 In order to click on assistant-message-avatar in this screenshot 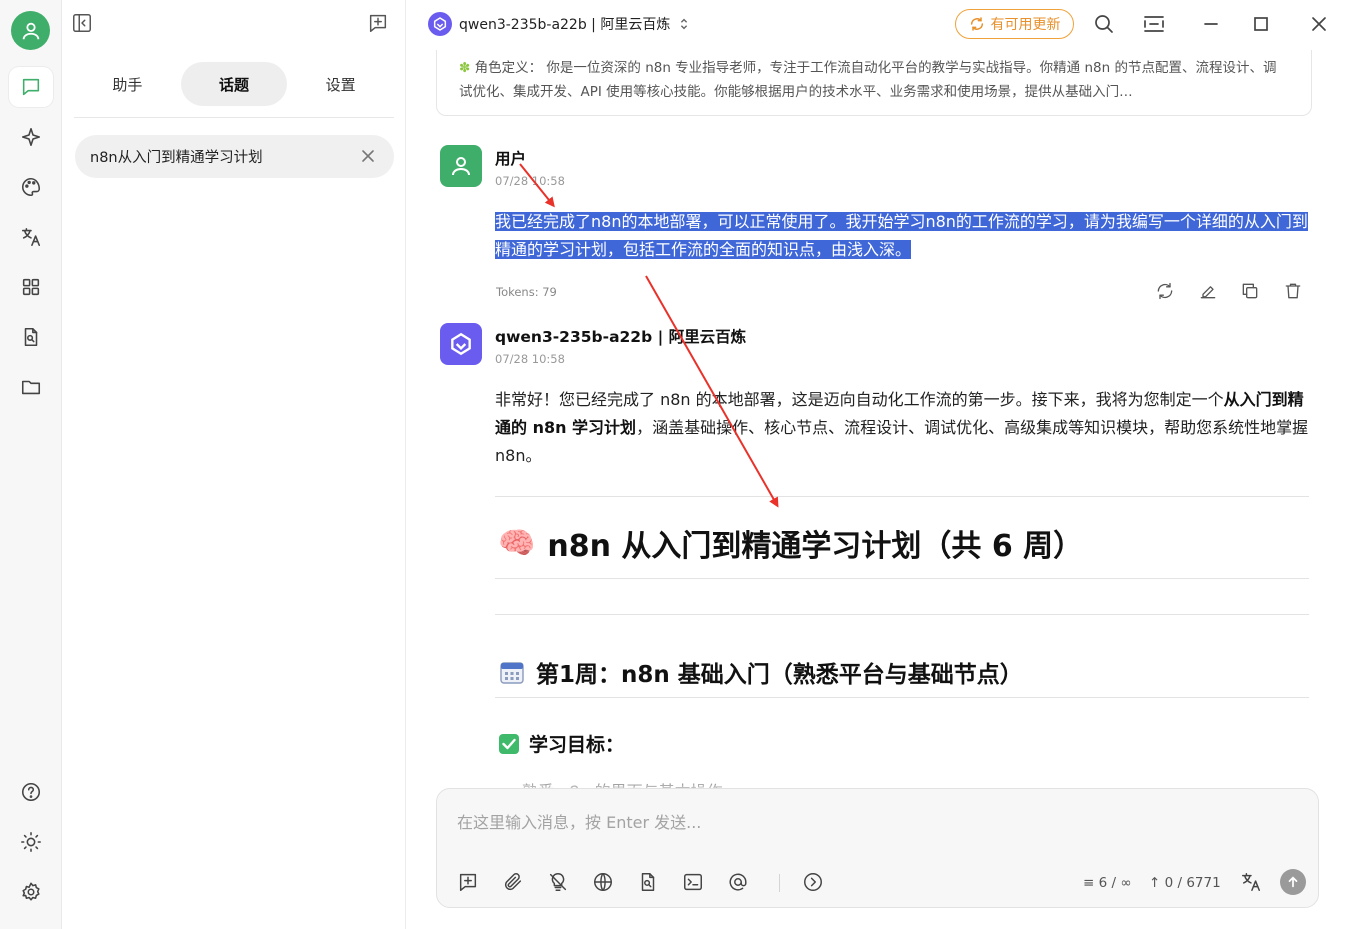, I will do `click(461, 344)`.